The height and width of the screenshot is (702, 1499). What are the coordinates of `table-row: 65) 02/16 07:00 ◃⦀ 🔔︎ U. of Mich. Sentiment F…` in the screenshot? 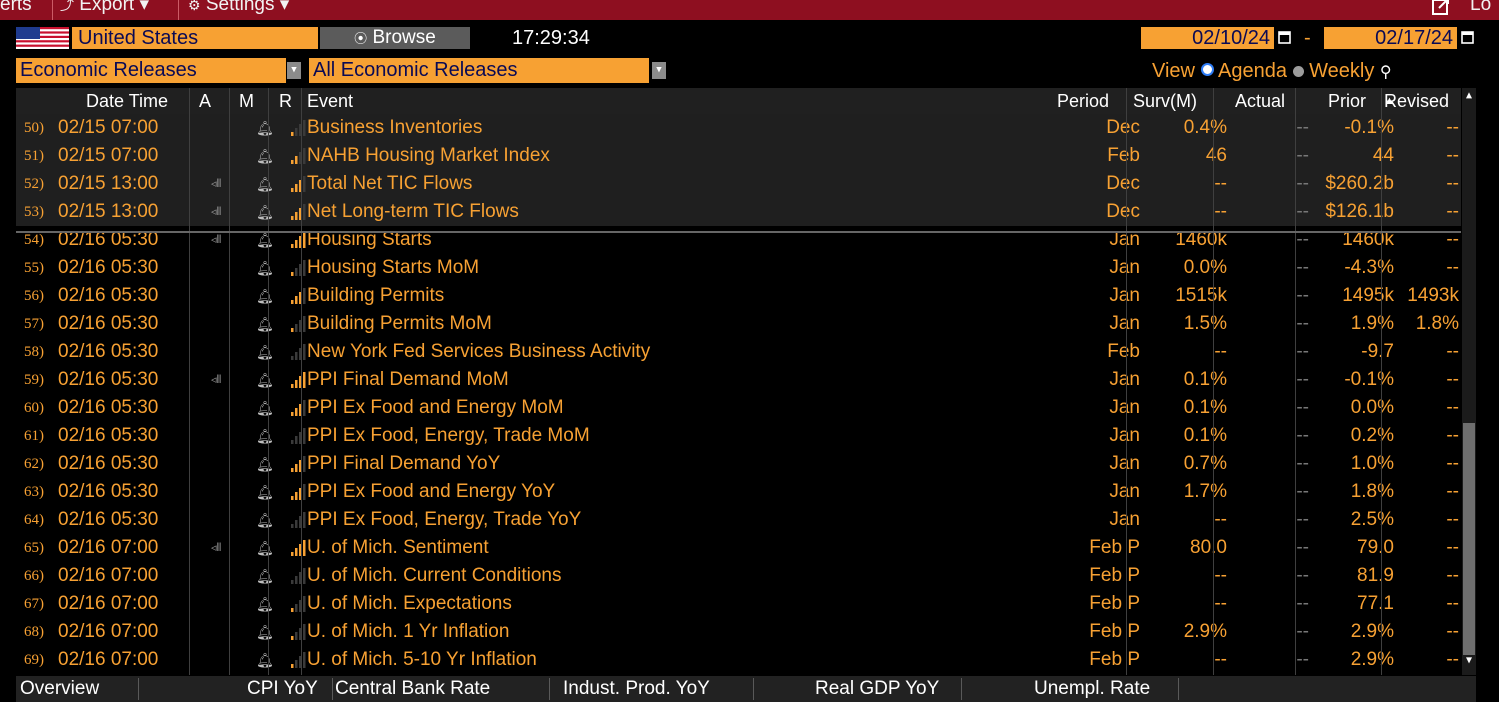 It's located at (738, 548).